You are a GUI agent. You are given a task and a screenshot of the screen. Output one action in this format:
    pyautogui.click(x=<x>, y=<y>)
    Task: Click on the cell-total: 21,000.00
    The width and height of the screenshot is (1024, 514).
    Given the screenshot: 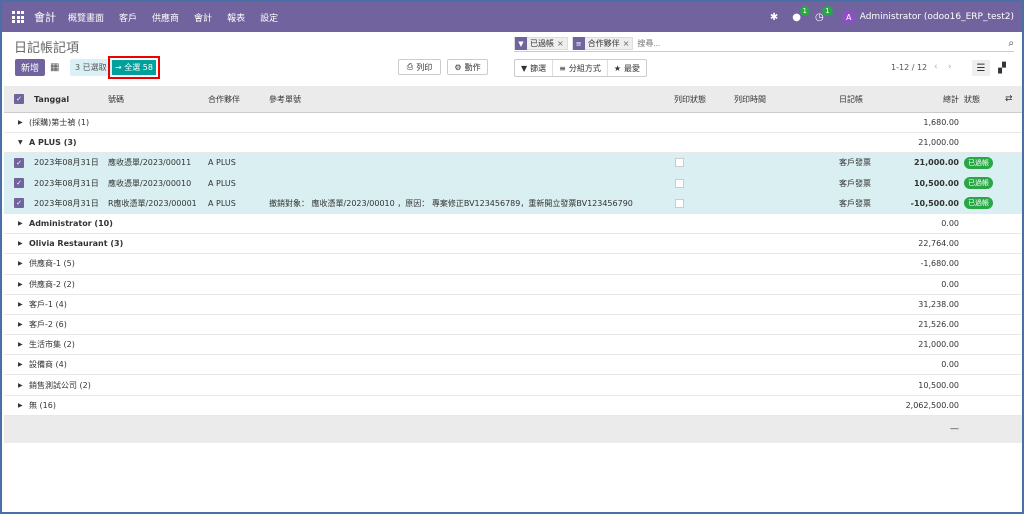 What is the action you would take?
    pyautogui.click(x=936, y=163)
    